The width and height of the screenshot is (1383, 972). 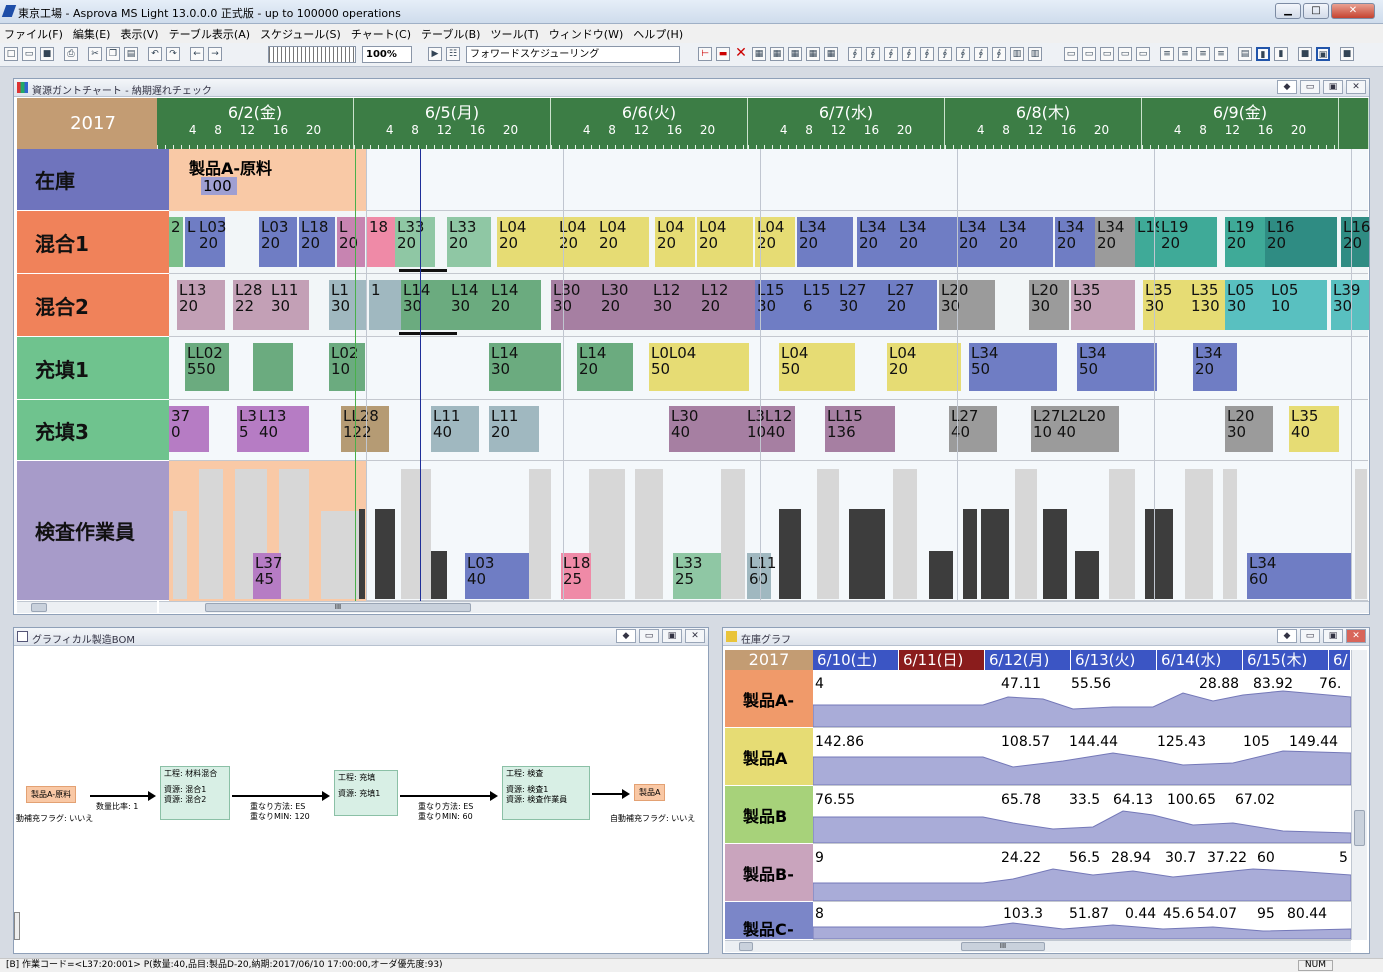 I want to click on op-bar: 37 0, so click(x=189, y=429).